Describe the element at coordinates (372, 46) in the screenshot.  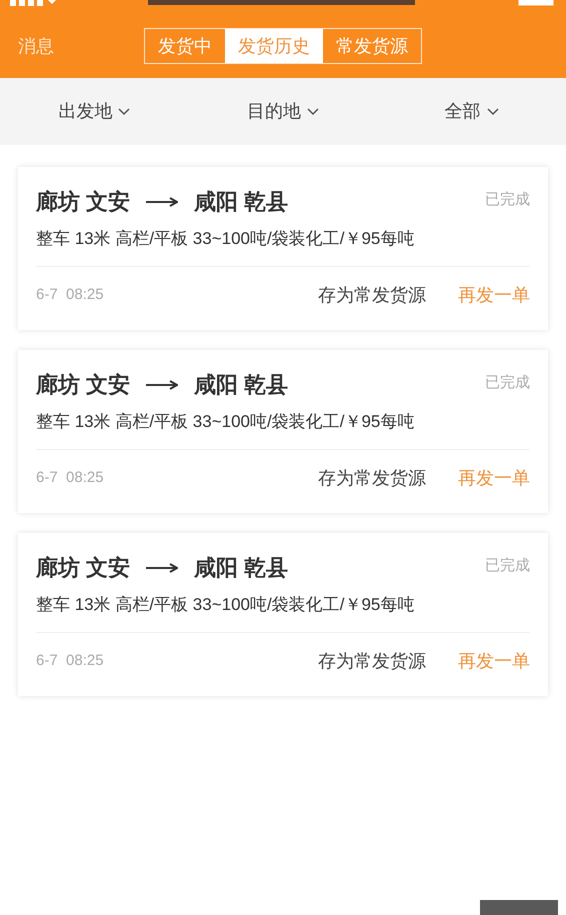
I see `tab: 常发货源` at that location.